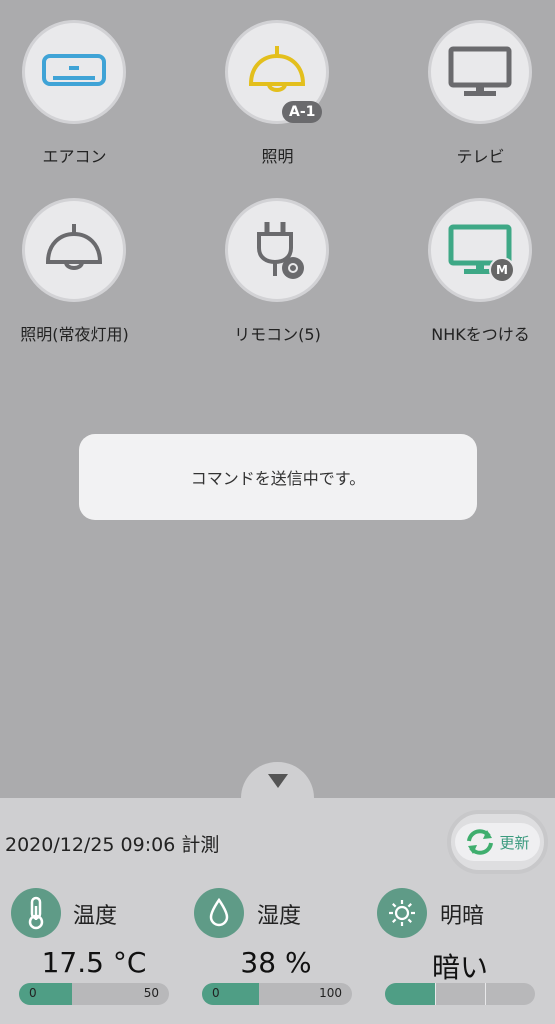 This screenshot has height=1024, width=555. Describe the element at coordinates (462, 916) in the screenshot. I see `brightness-label: 明暗` at that location.